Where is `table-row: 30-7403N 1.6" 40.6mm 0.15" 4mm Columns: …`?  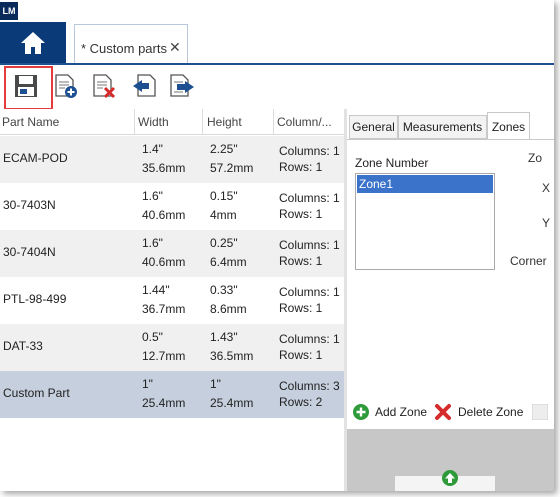 table-row: 30-7403N 1.6" 40.6mm 0.15" 4mm Columns: … is located at coordinates (172, 206).